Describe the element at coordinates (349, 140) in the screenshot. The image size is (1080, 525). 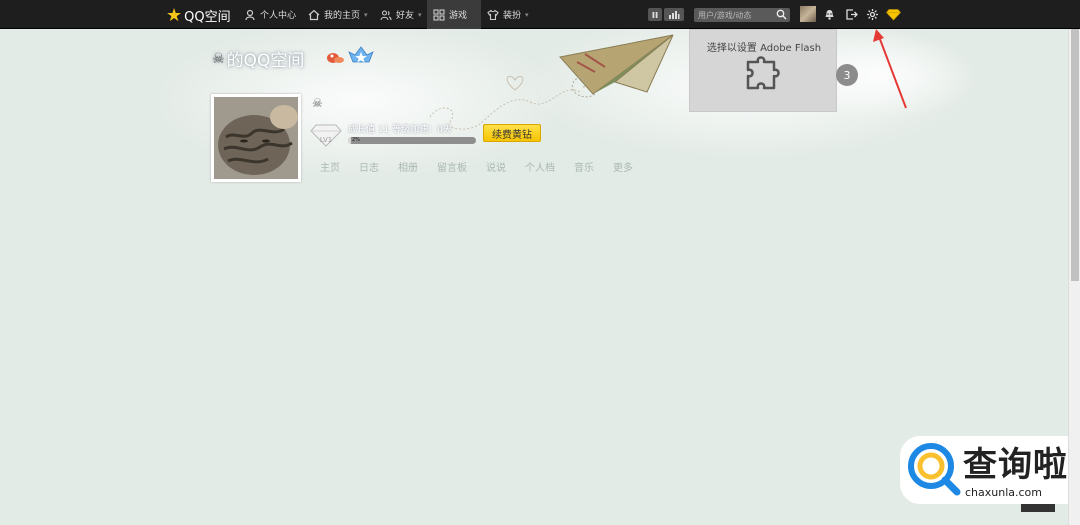
I see `progress-fill` at that location.